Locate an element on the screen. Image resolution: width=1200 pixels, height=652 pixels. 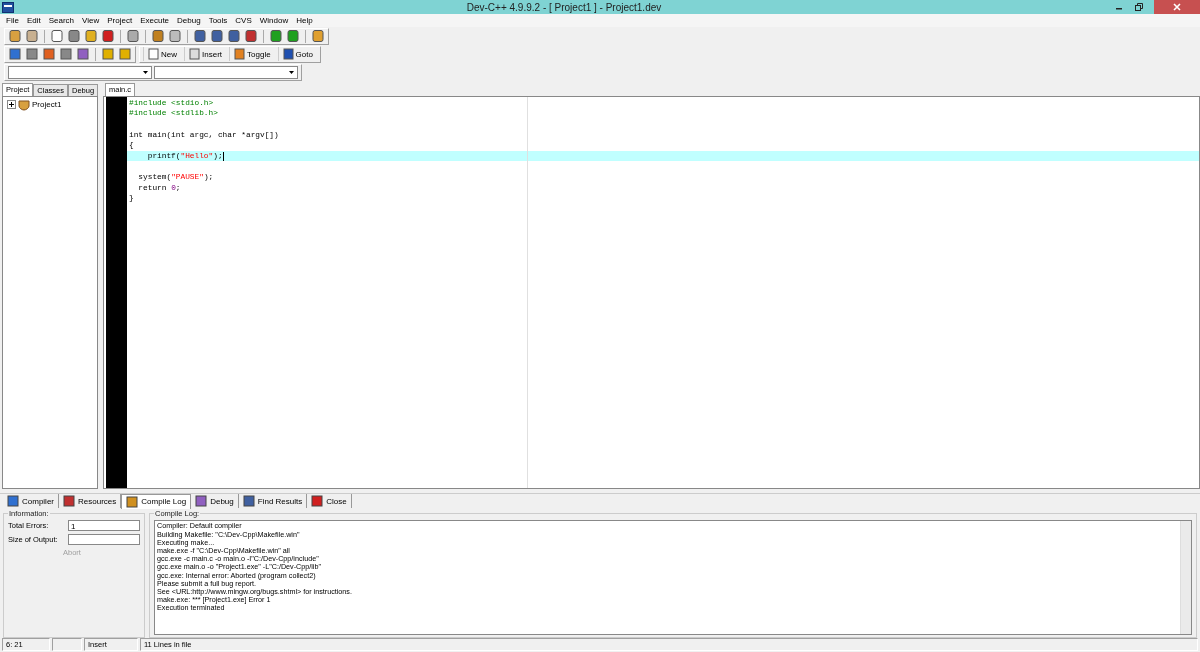
toolbar-button: New is located at coordinates (162, 54).